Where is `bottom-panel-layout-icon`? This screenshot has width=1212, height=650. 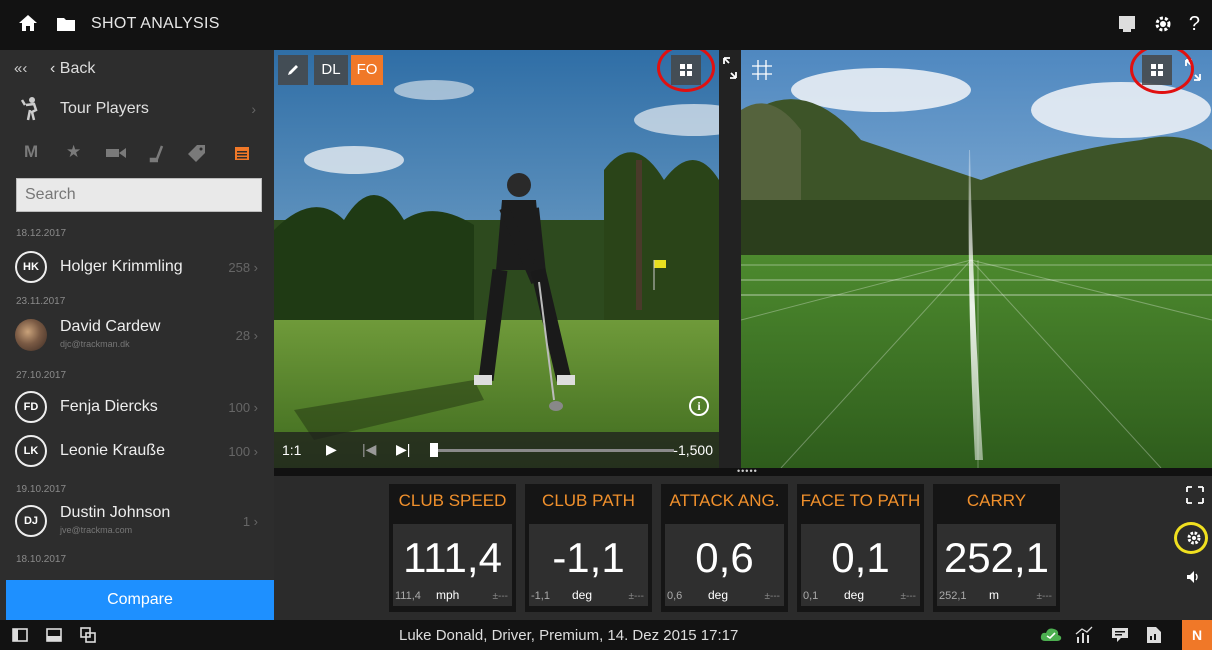 bottom-panel-layout-icon is located at coordinates (54, 635).